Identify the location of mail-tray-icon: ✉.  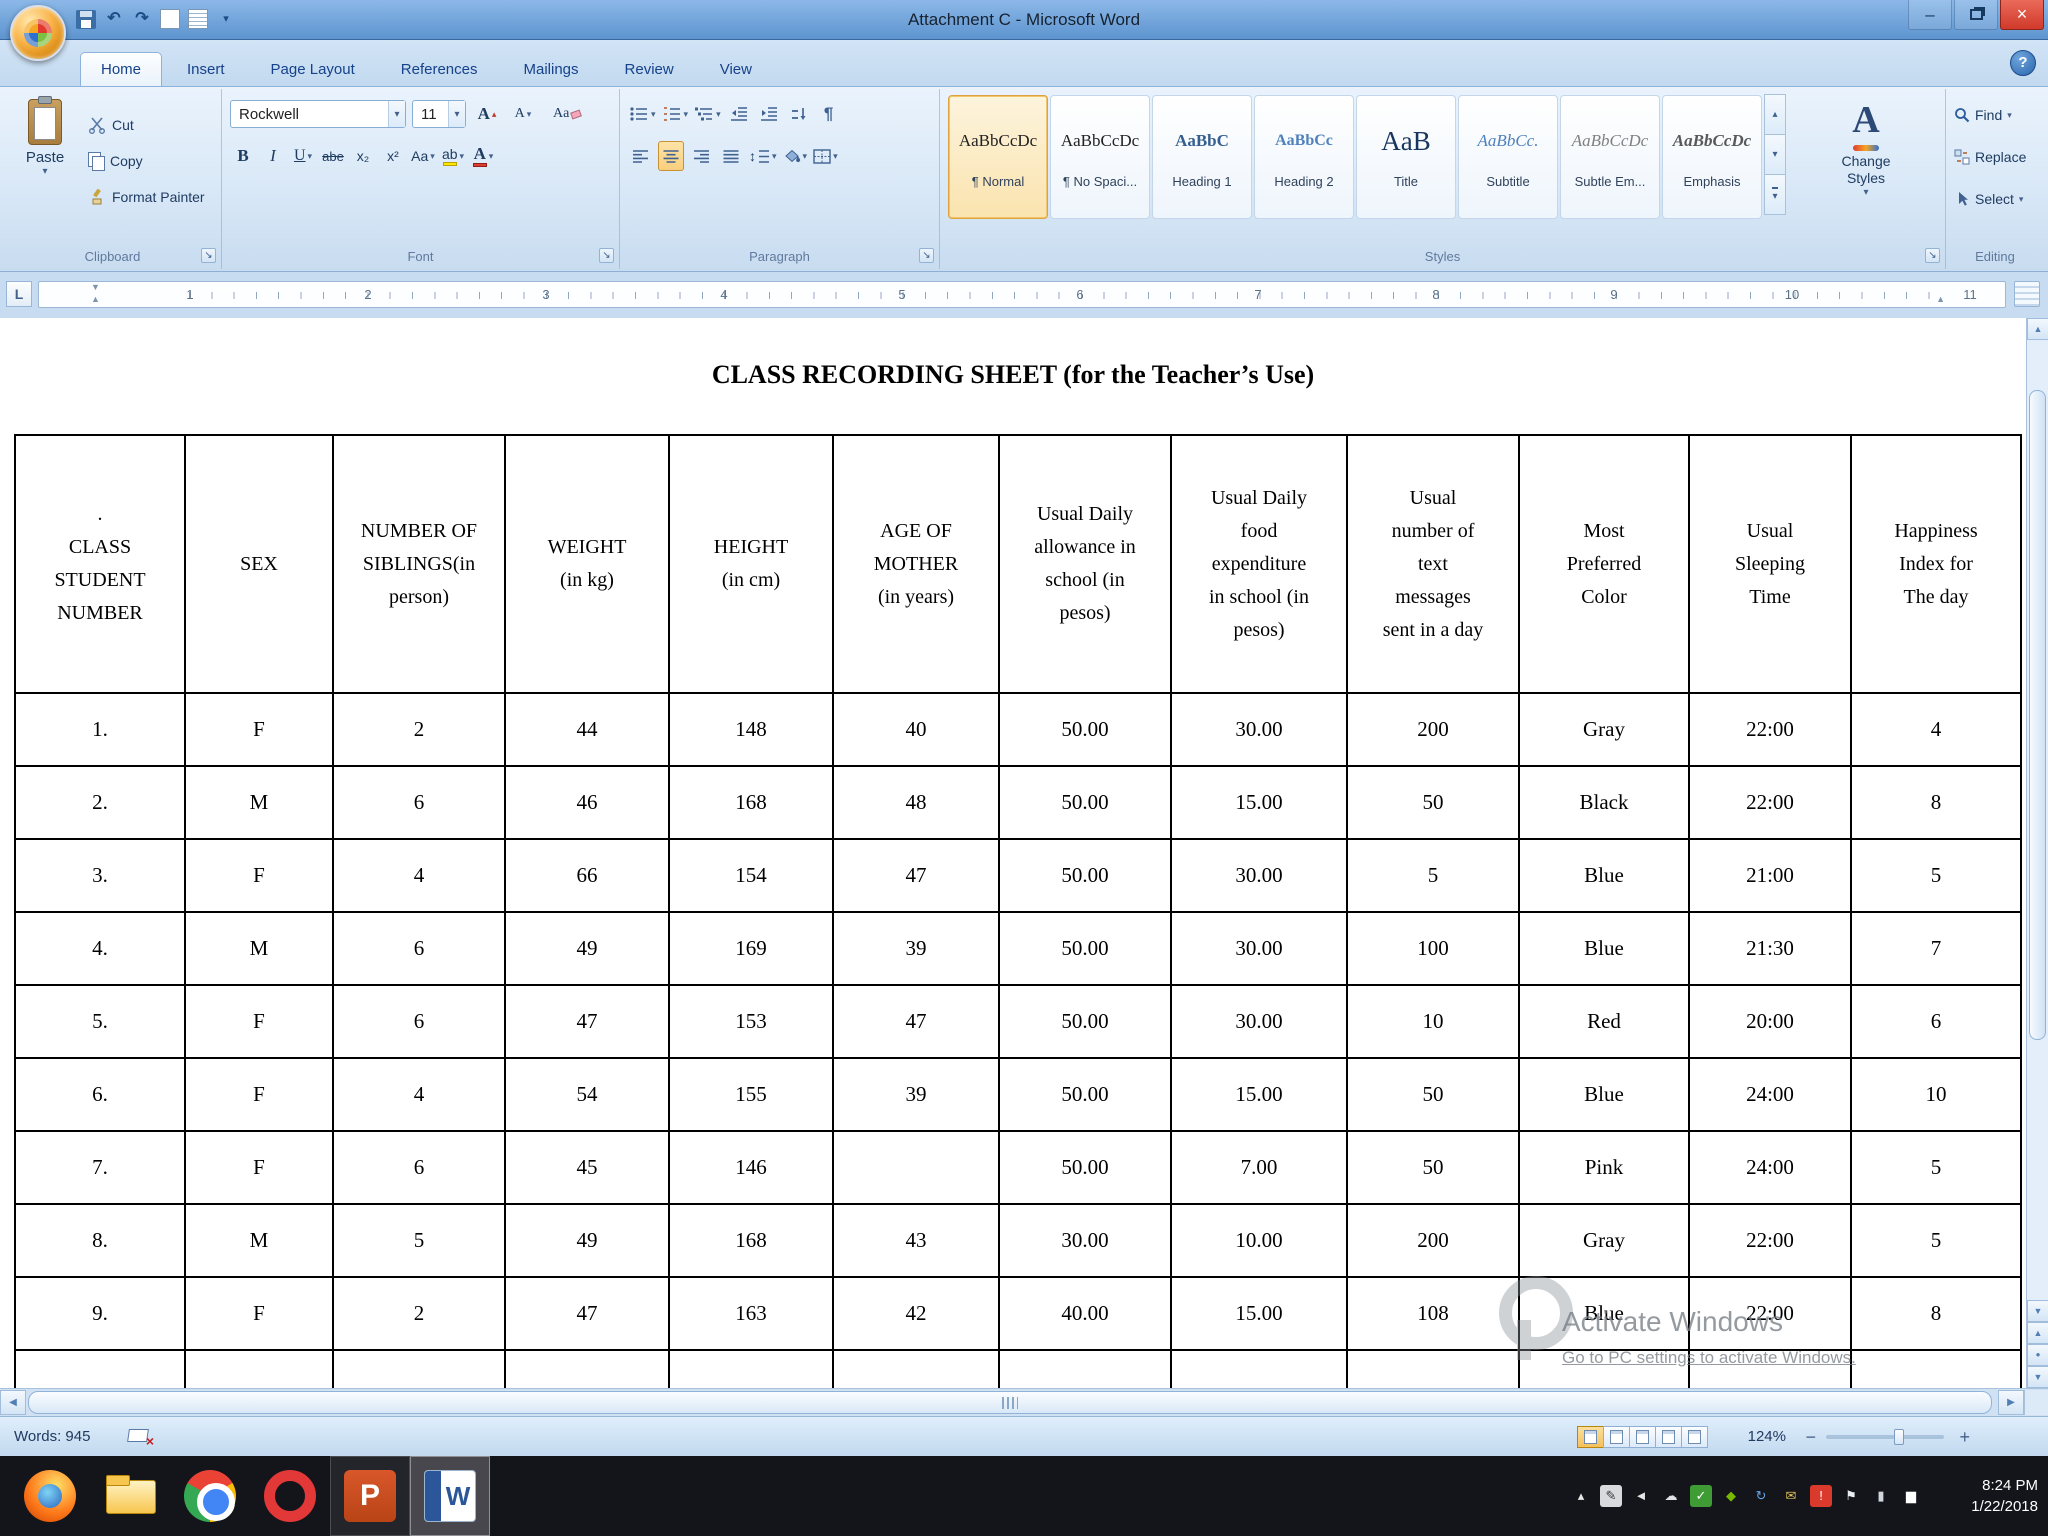
(1791, 1496).